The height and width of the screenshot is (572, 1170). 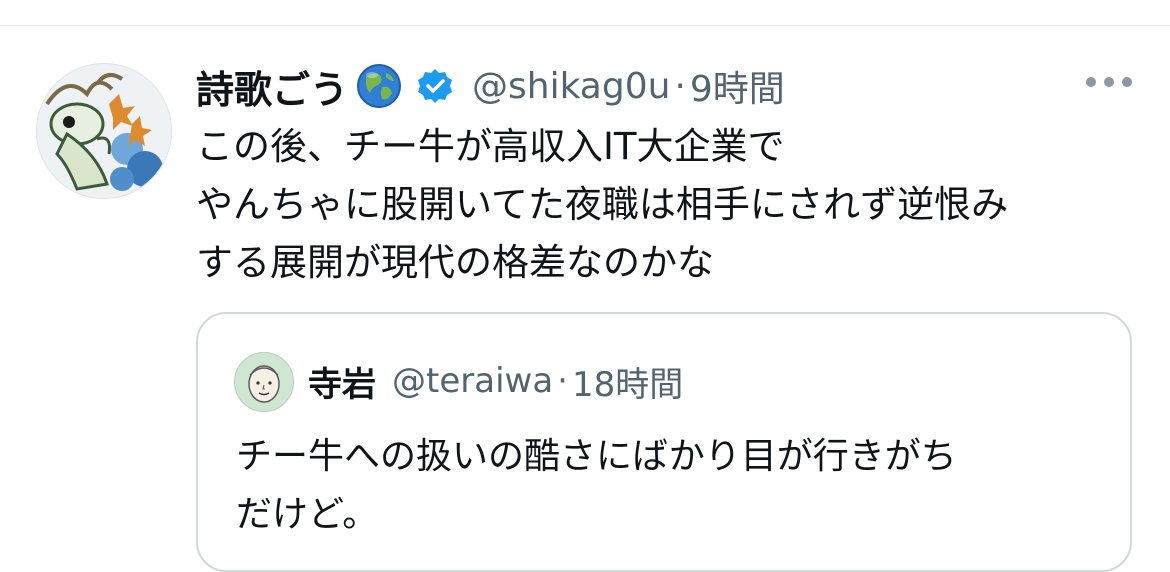 I want to click on author-avatar, so click(x=104, y=131).